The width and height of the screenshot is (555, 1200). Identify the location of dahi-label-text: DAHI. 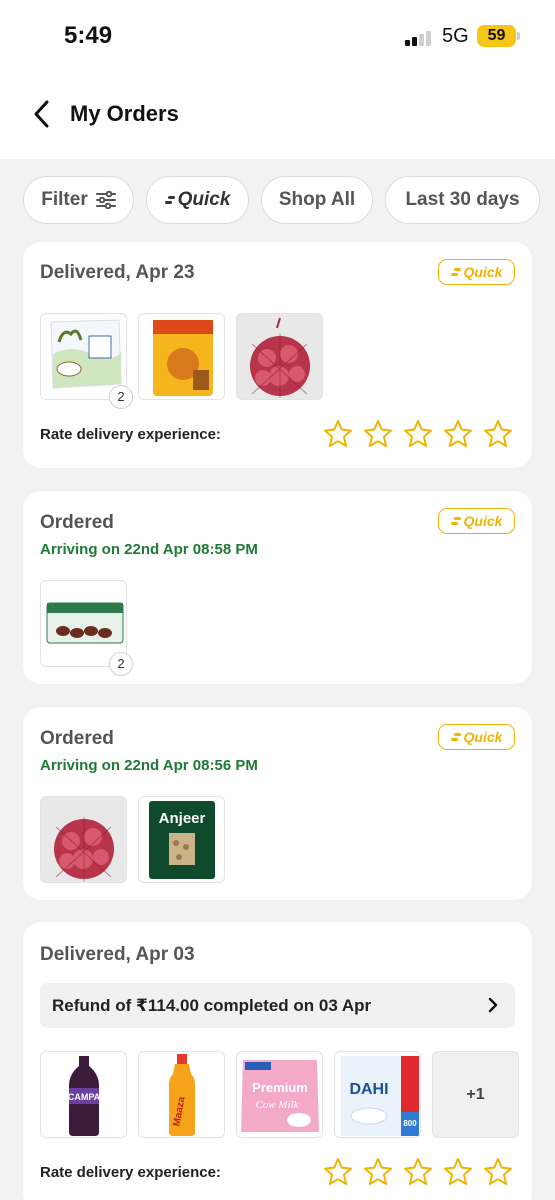
(368, 1089).